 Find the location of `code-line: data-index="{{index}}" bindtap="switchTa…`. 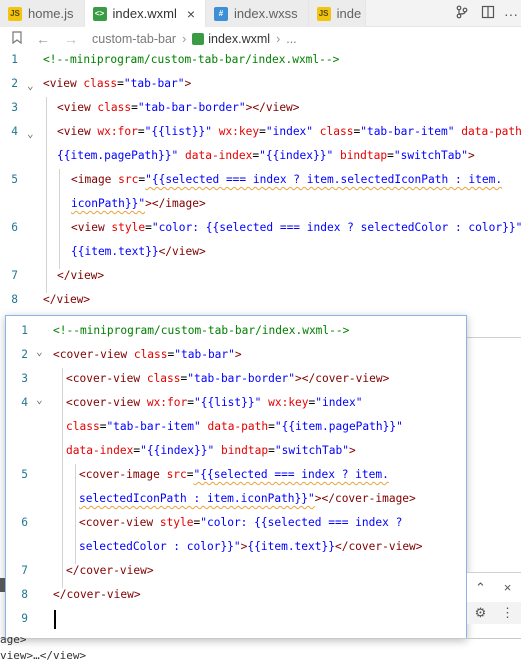

code-line: data-index="{{index}}" bindtap="switchTa… is located at coordinates (236, 451).